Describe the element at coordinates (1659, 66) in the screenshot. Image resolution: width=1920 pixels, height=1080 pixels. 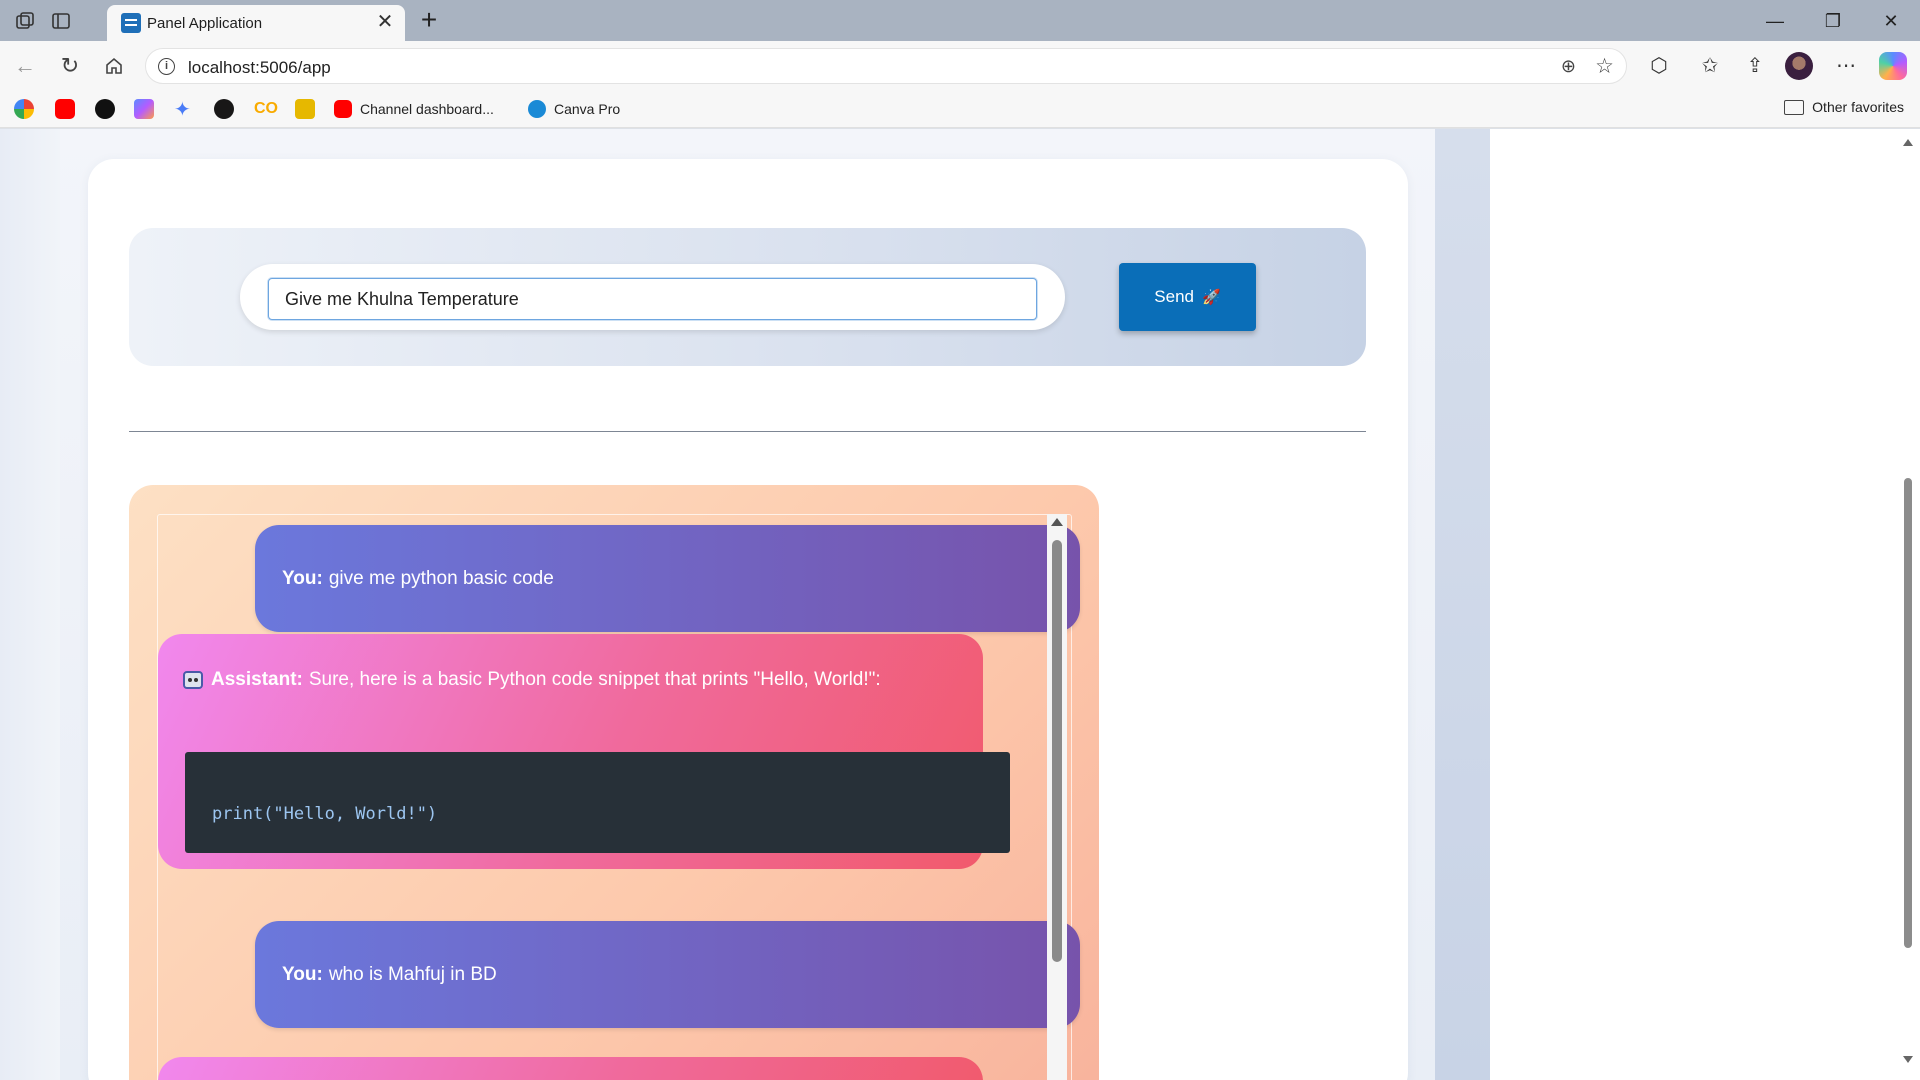
I see `extensions-icon: ⬡` at that location.